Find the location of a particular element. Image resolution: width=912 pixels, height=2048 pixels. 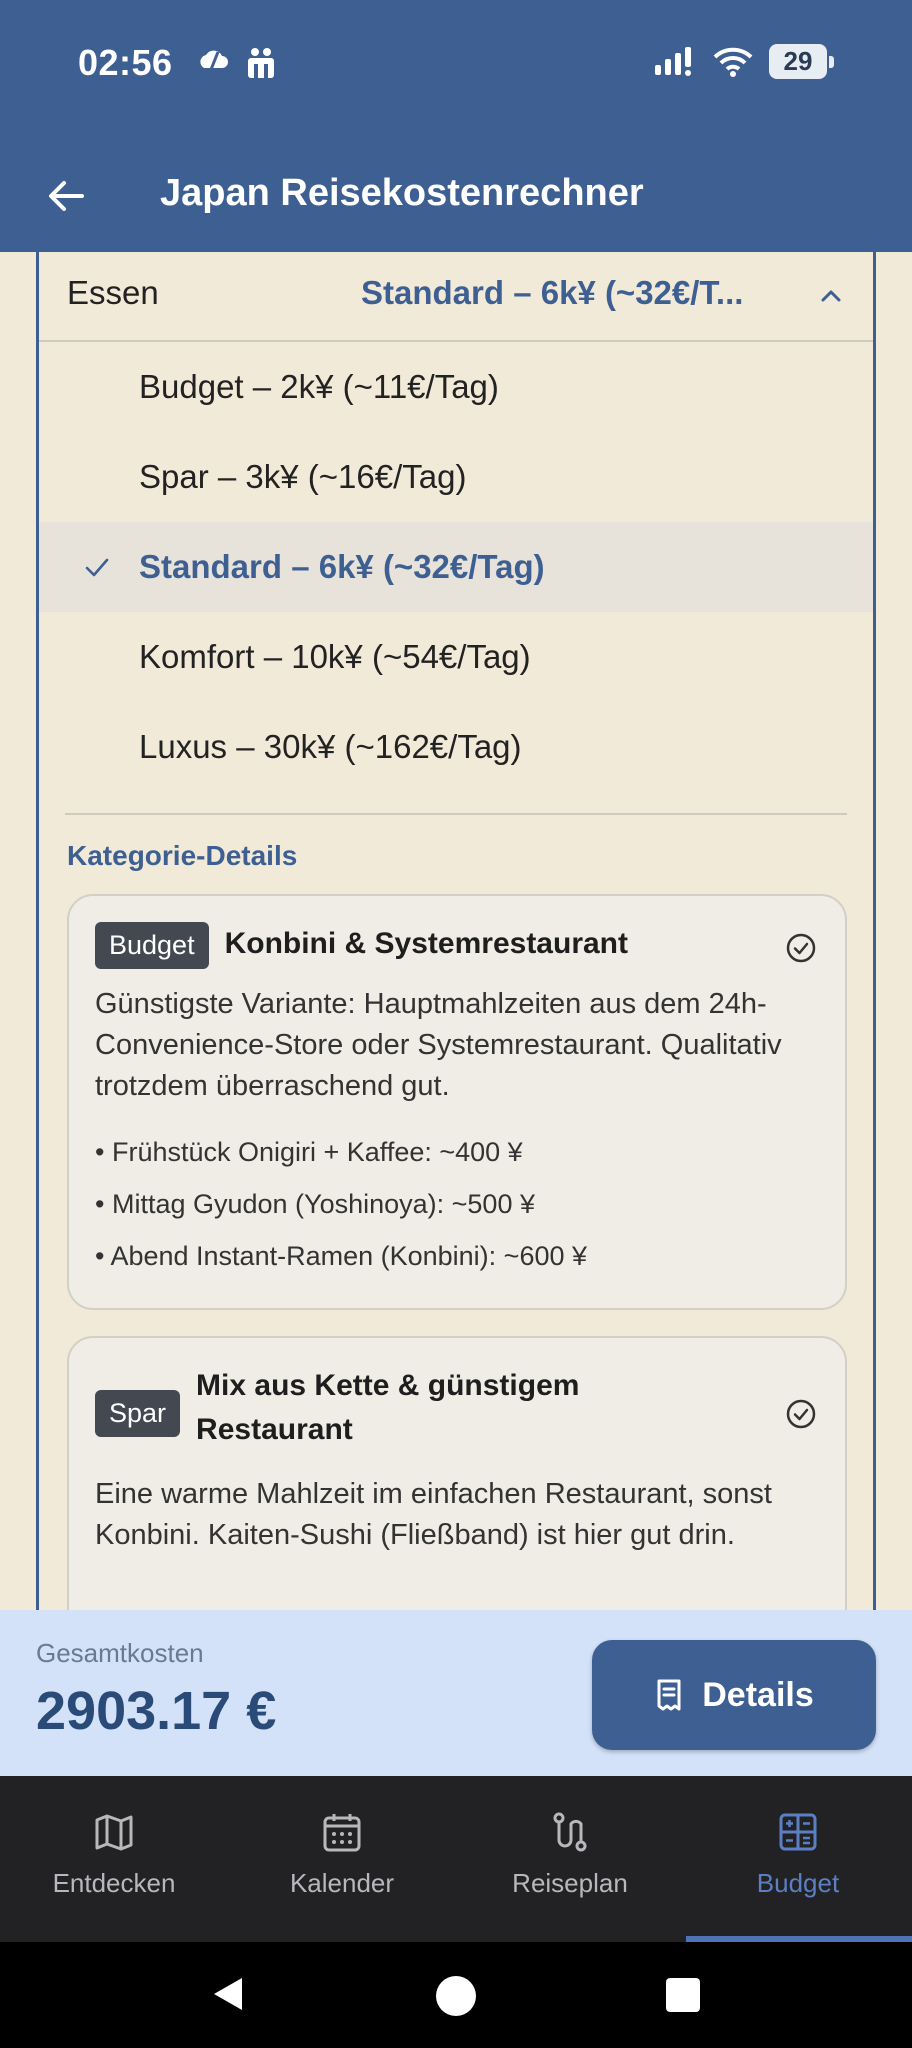

category-badge: Budget is located at coordinates (152, 945).